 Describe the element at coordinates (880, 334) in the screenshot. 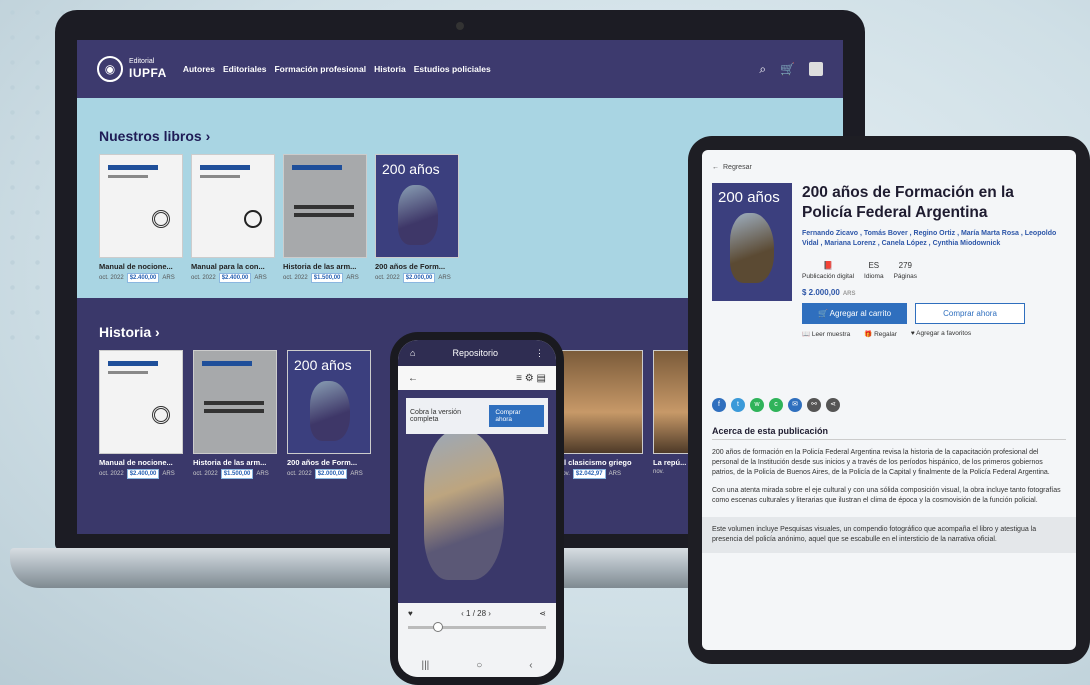

I see `gift-link: 🎁 Regalar` at that location.